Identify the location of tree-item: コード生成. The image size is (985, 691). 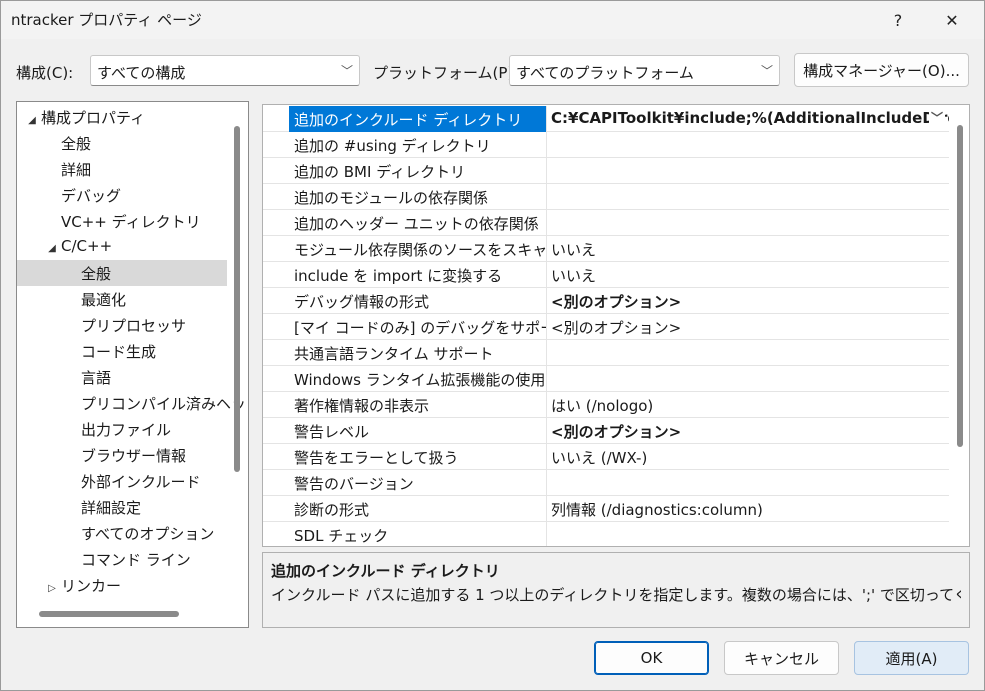
(122, 351).